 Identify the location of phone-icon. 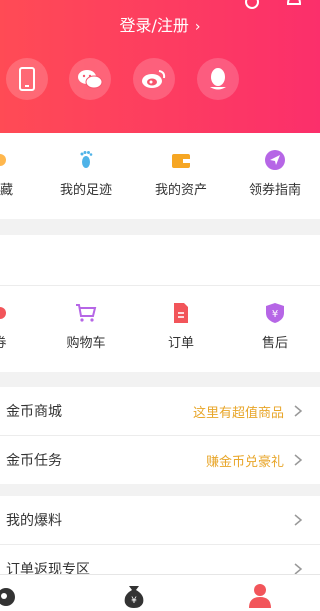
(27, 79).